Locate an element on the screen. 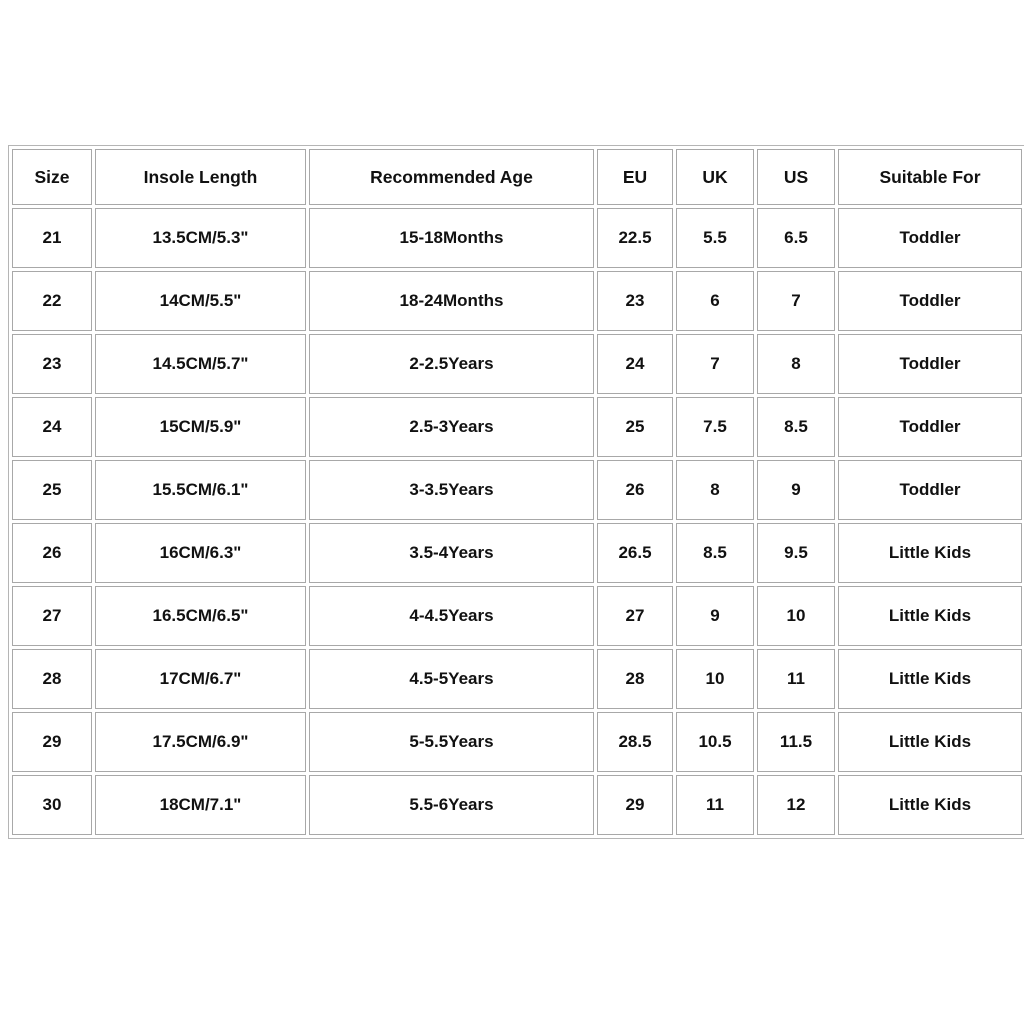 Image resolution: width=1024 pixels, height=1024 pixels. cell-size: 23 is located at coordinates (52, 364).